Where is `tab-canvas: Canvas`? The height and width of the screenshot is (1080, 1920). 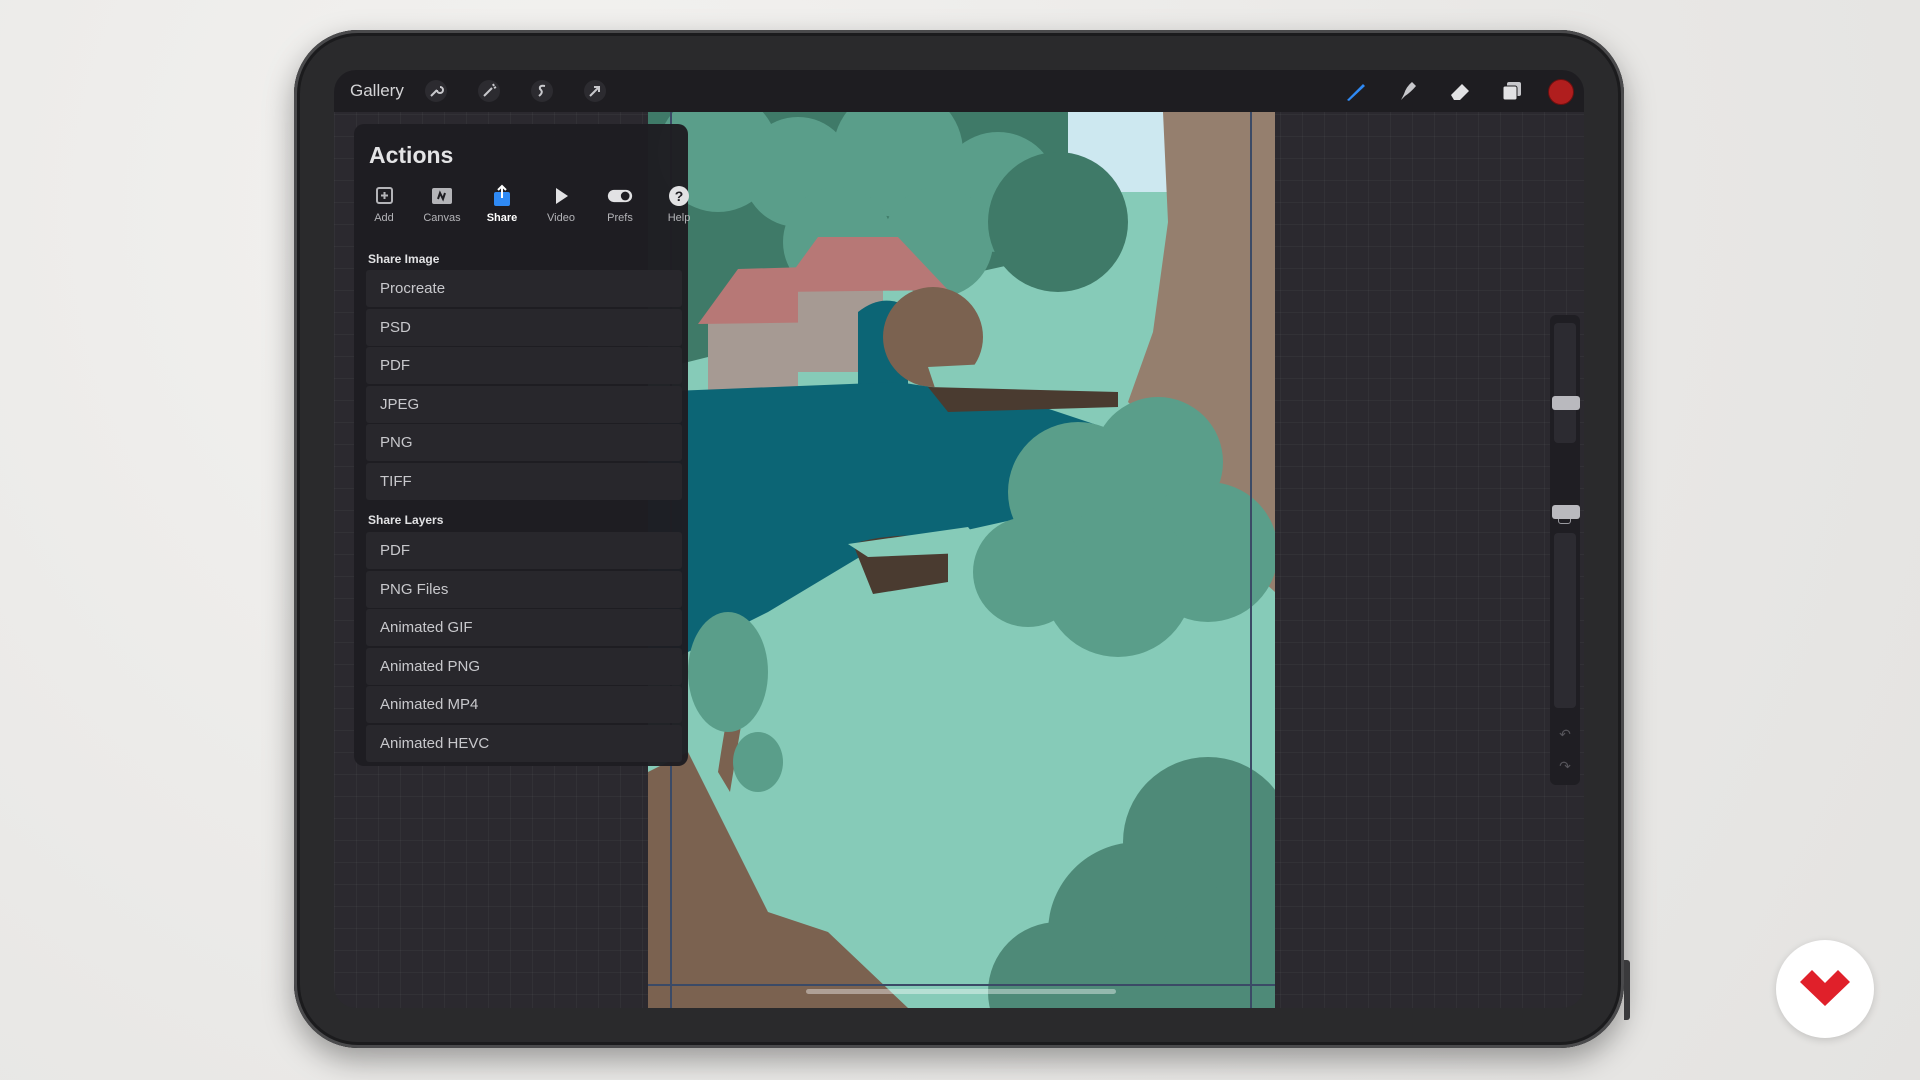
tab-canvas: Canvas is located at coordinates (442, 212).